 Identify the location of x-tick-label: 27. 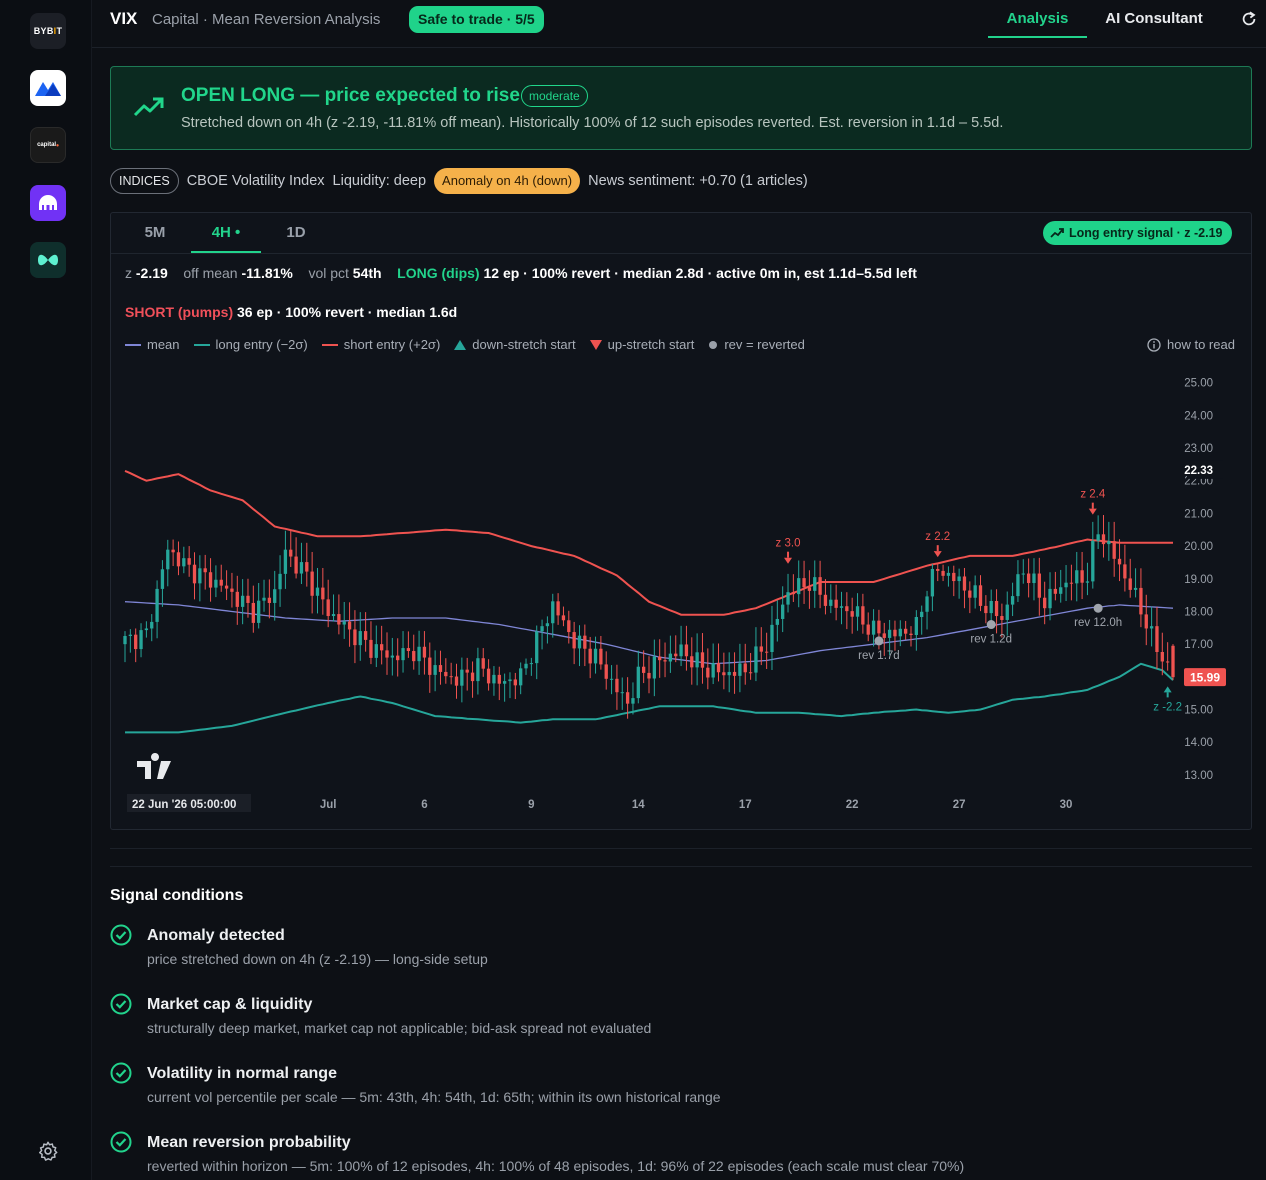
(959, 805).